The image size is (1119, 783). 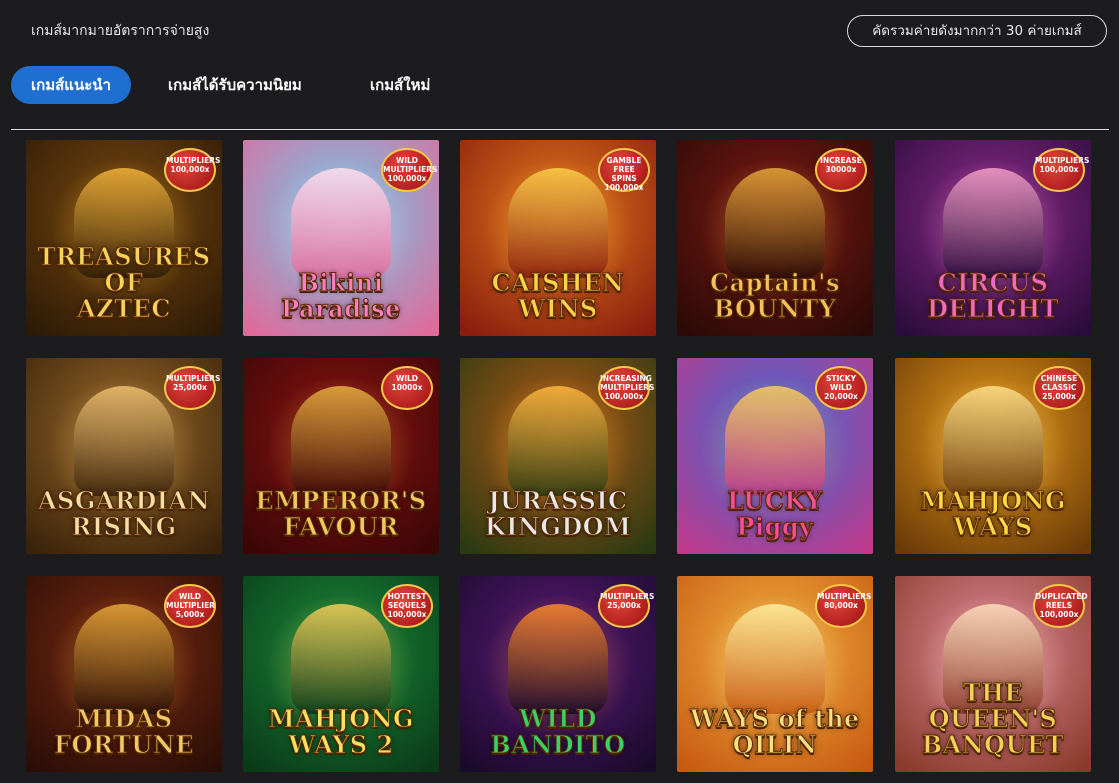 I want to click on game-card: MULTIPLIERS 100,000x CIRCUS DELIGHT, so click(x=993, y=238).